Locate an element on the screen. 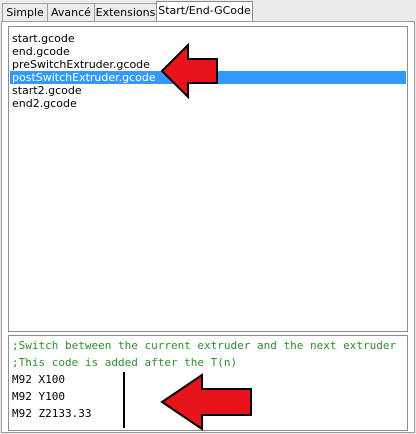 The width and height of the screenshot is (416, 434). editor-line-comment: ;This code is added after the T(n) is located at coordinates (125, 362).